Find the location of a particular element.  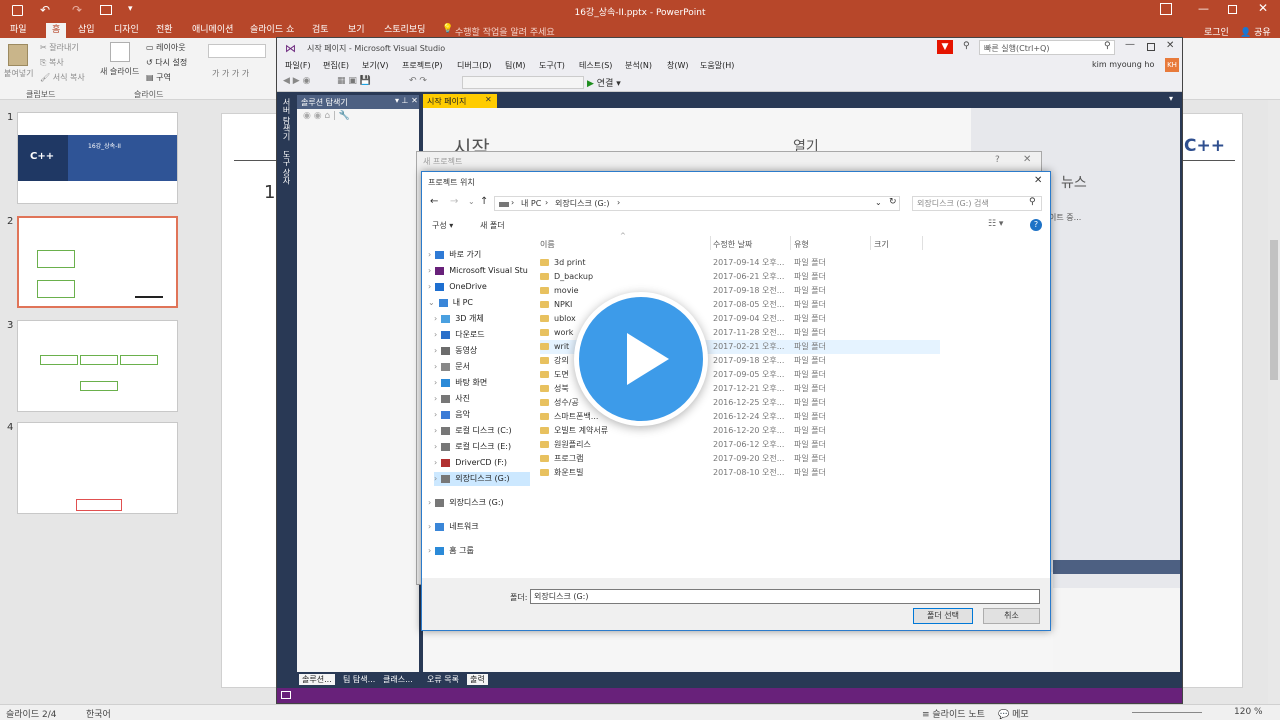

new-project-close: ✕ is located at coordinates (1027, 159).